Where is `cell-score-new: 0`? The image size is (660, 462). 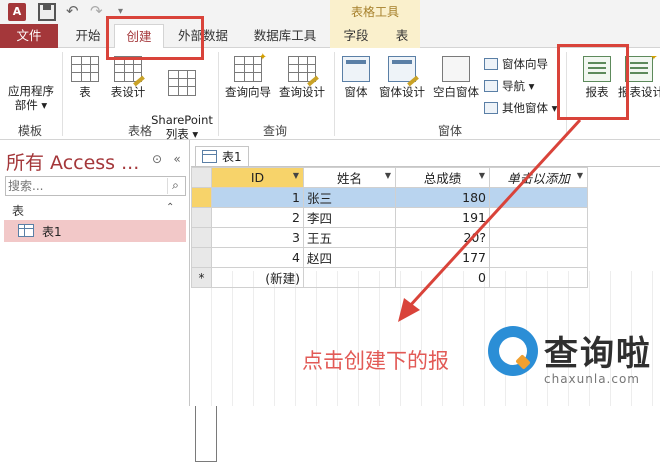 cell-score-new: 0 is located at coordinates (442, 277).